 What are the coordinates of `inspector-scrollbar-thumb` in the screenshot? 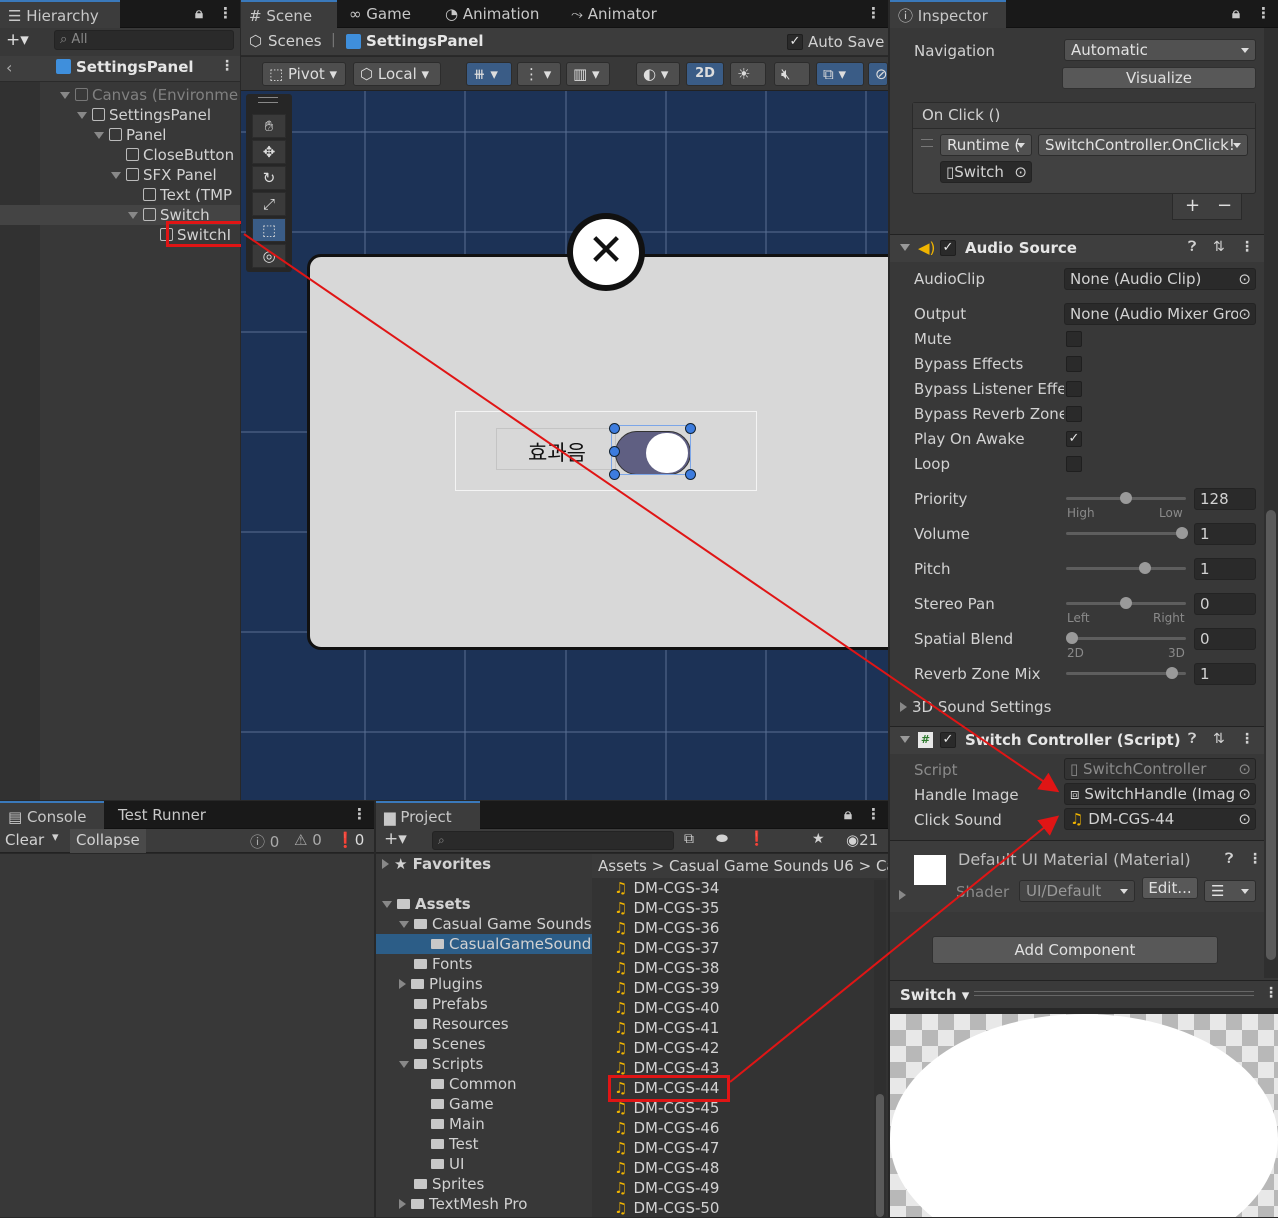 It's located at (1271, 735).